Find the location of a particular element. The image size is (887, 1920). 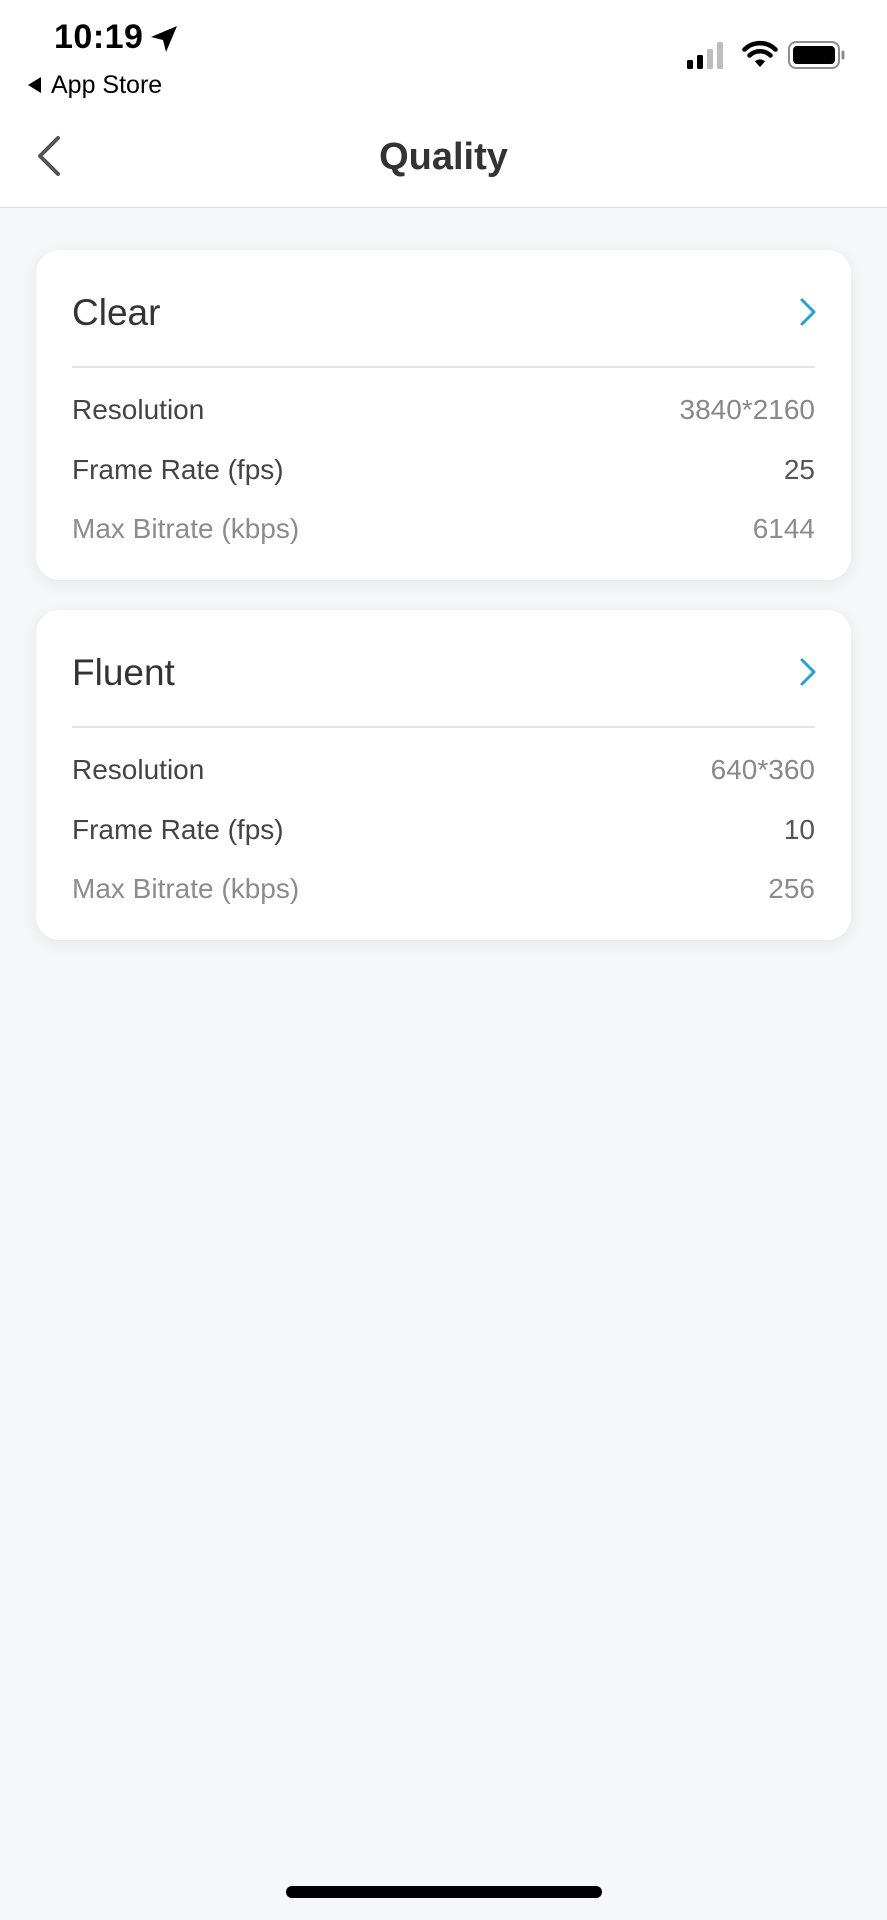

location-arrow-icon is located at coordinates (164, 39).